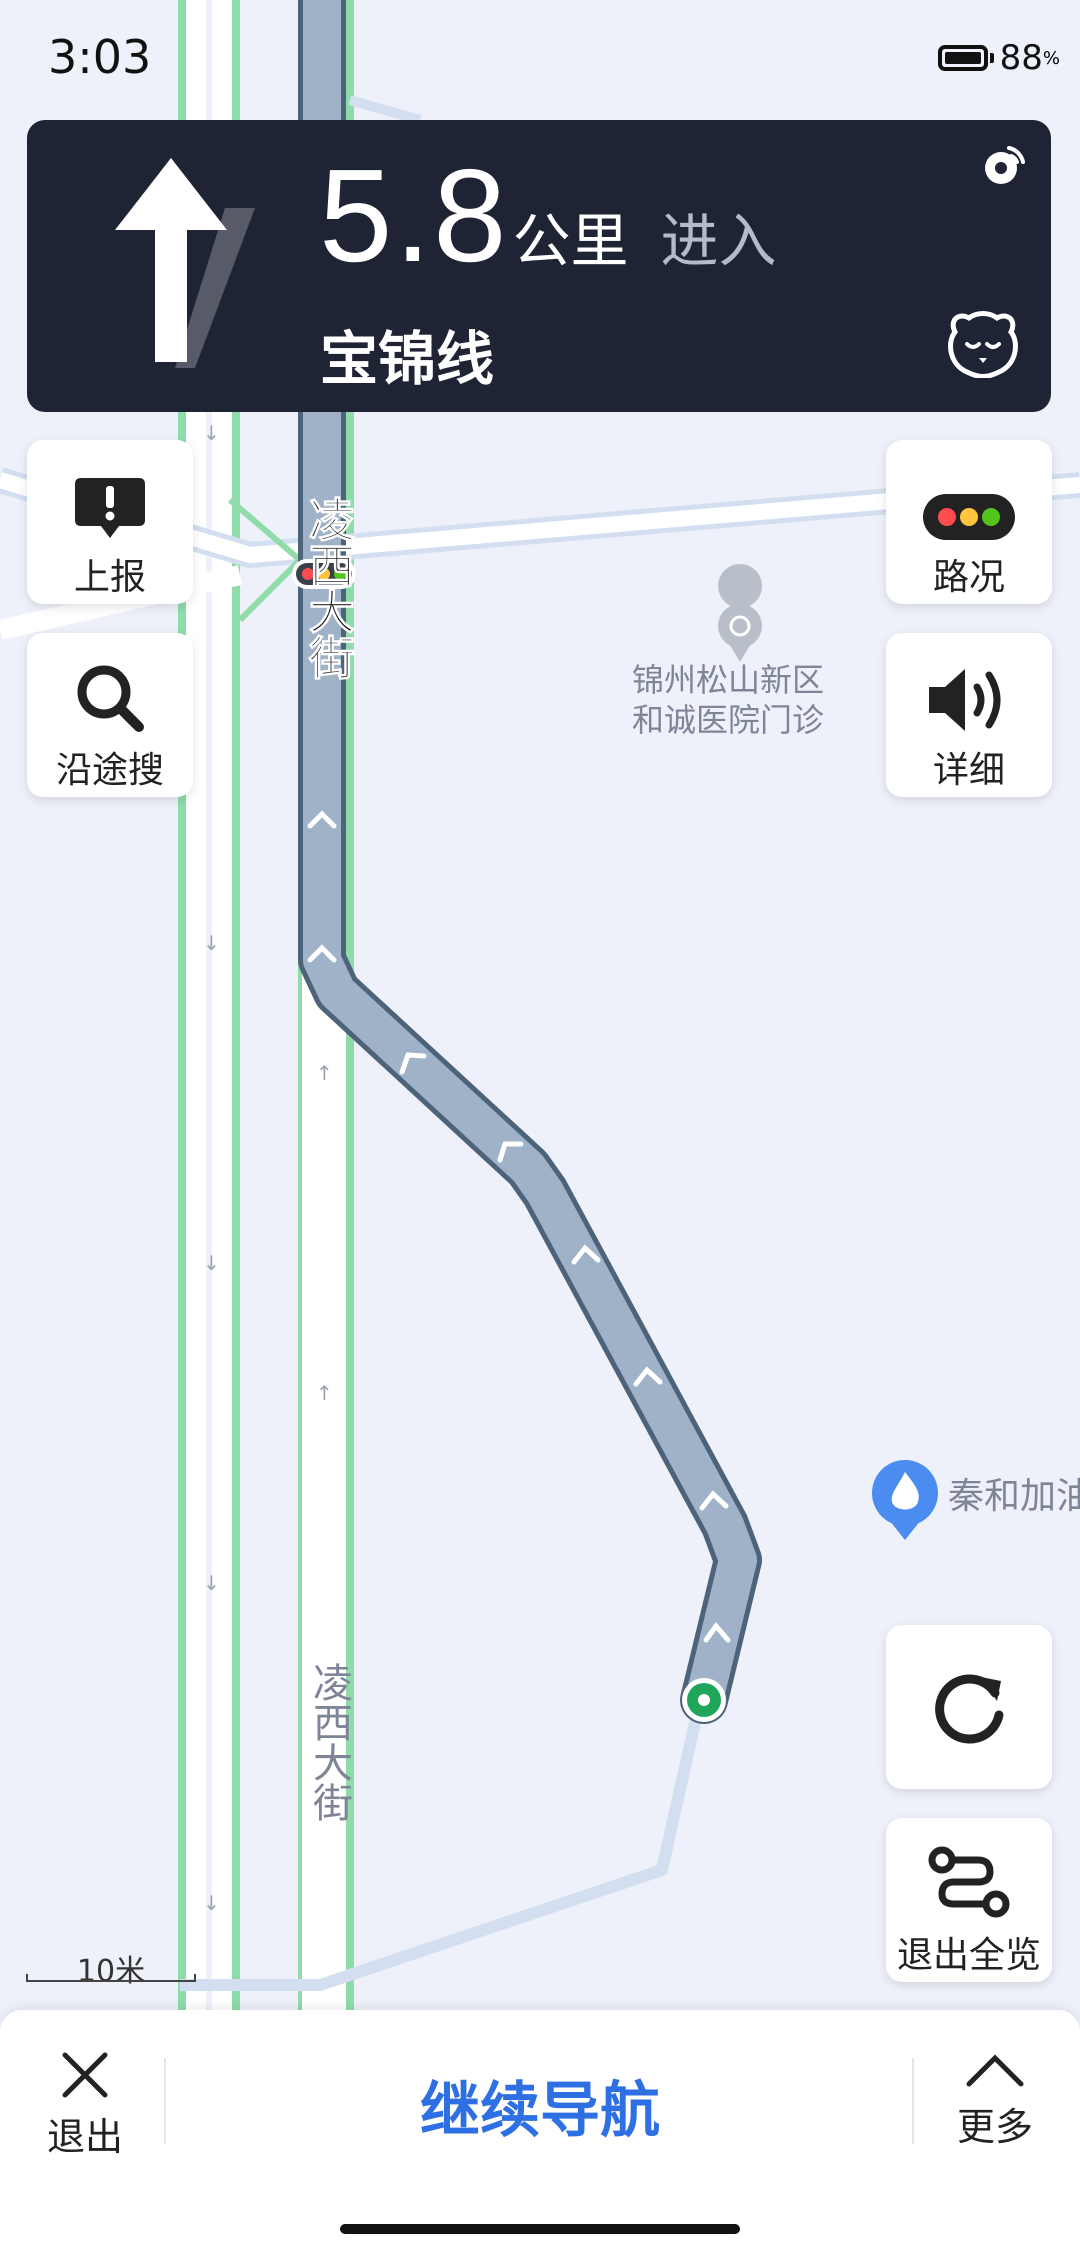  Describe the element at coordinates (111, 1978) in the screenshot. I see `scale-bar` at that location.